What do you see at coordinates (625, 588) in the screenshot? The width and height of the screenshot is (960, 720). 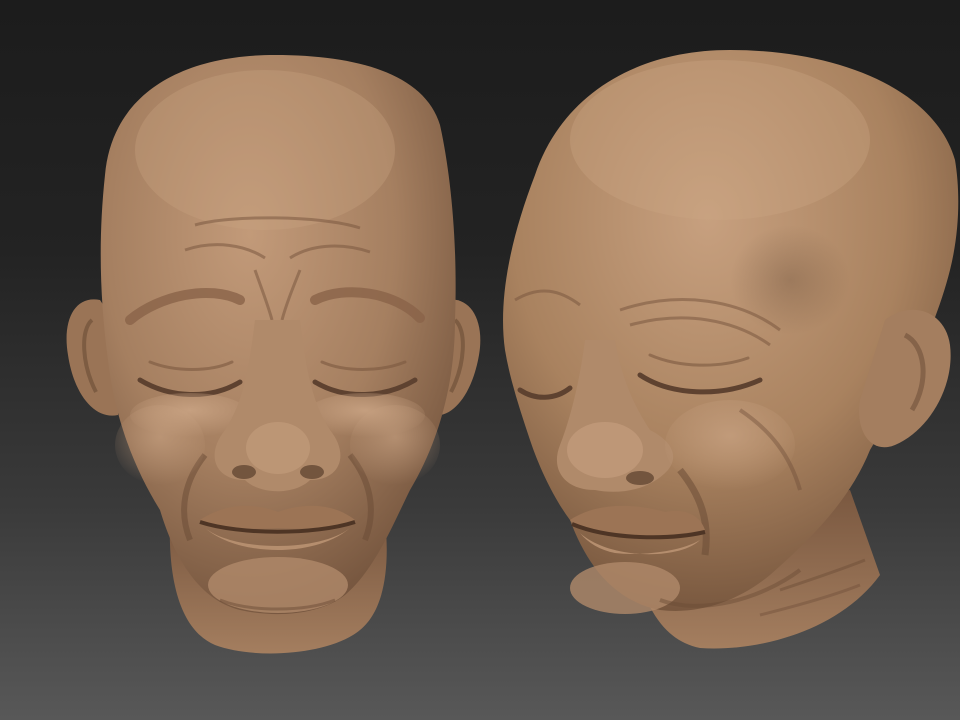 I see `side-chin` at bounding box center [625, 588].